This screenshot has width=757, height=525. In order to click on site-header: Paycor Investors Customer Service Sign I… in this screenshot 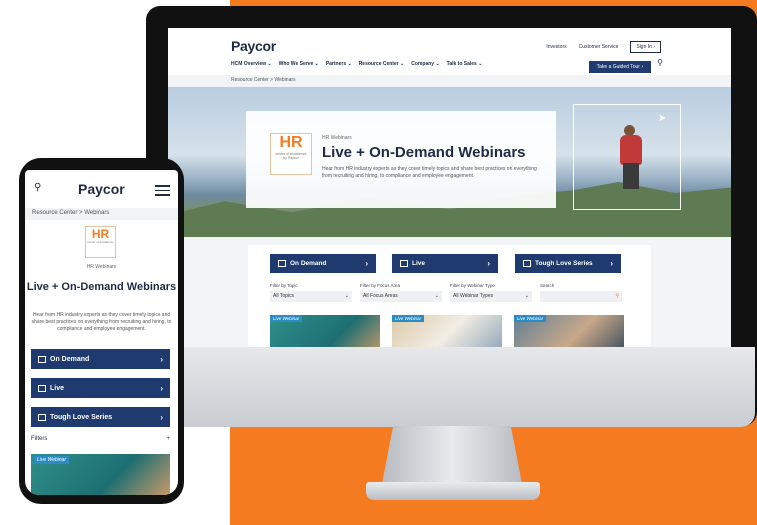, I will do `click(449, 51)`.